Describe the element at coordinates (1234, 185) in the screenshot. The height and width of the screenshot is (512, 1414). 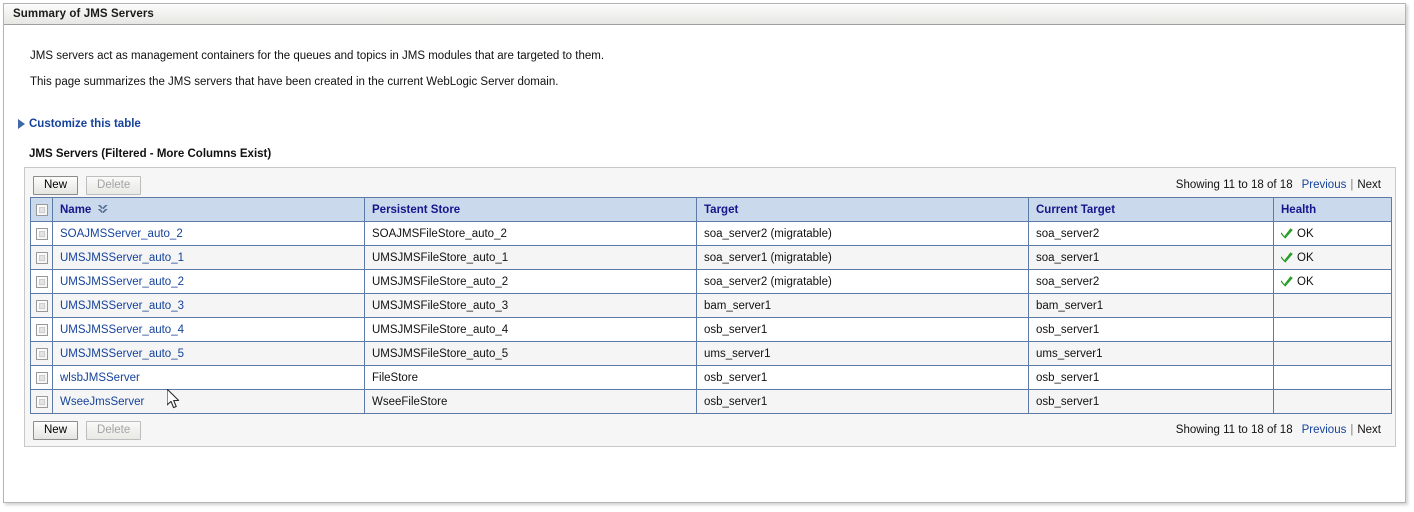
I see `pagination-showing-top: Showing 11 to 18 of 18` at that location.